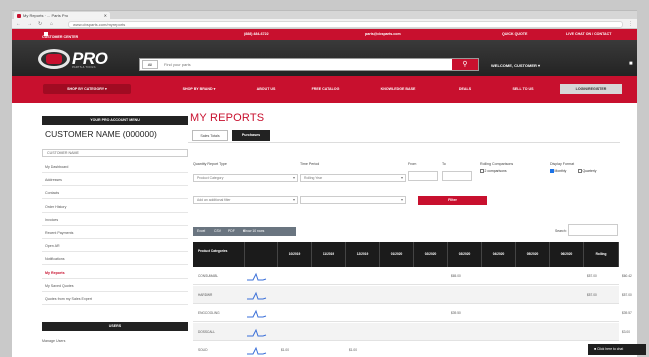  What do you see at coordinates (87, 89) in the screenshot?
I see `nav-shop-by-category: SHOP BY CATEGORY ▾` at bounding box center [87, 89].